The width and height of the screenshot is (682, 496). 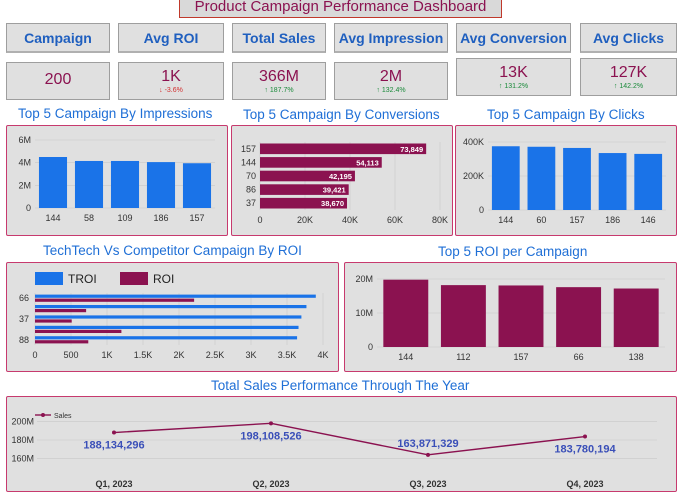 I want to click on kpi-value: 1K, so click(x=171, y=76).